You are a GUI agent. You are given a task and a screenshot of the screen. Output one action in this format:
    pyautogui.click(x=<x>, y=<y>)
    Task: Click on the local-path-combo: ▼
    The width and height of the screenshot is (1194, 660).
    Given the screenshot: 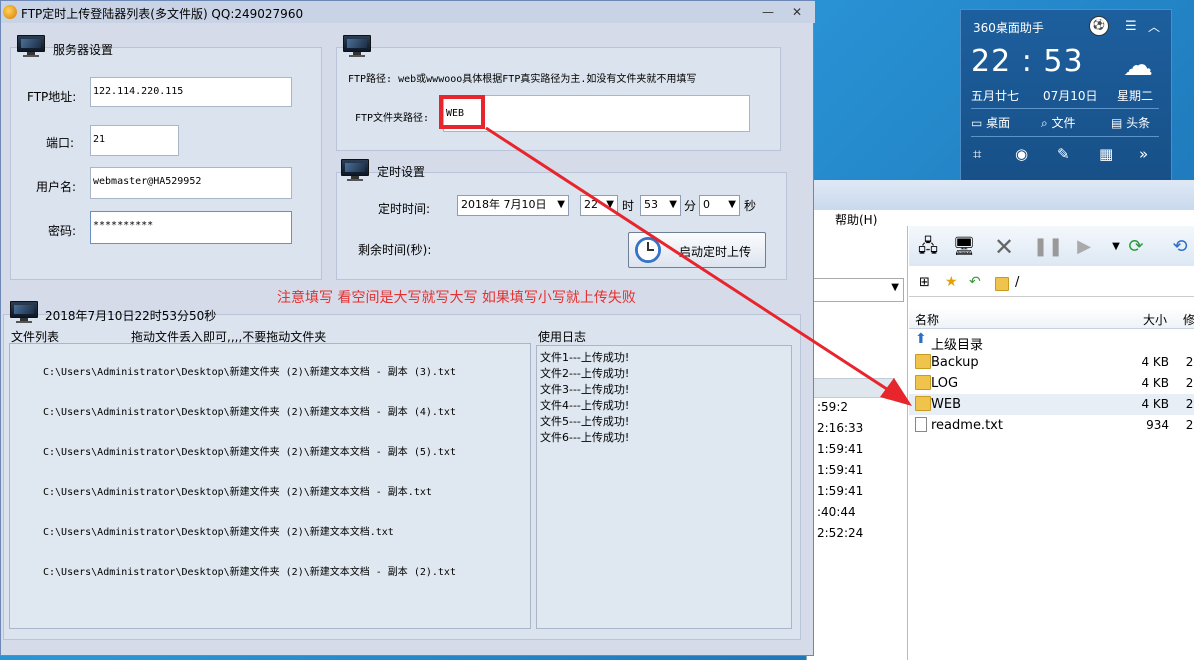 What is the action you would take?
    pyautogui.click(x=855, y=290)
    